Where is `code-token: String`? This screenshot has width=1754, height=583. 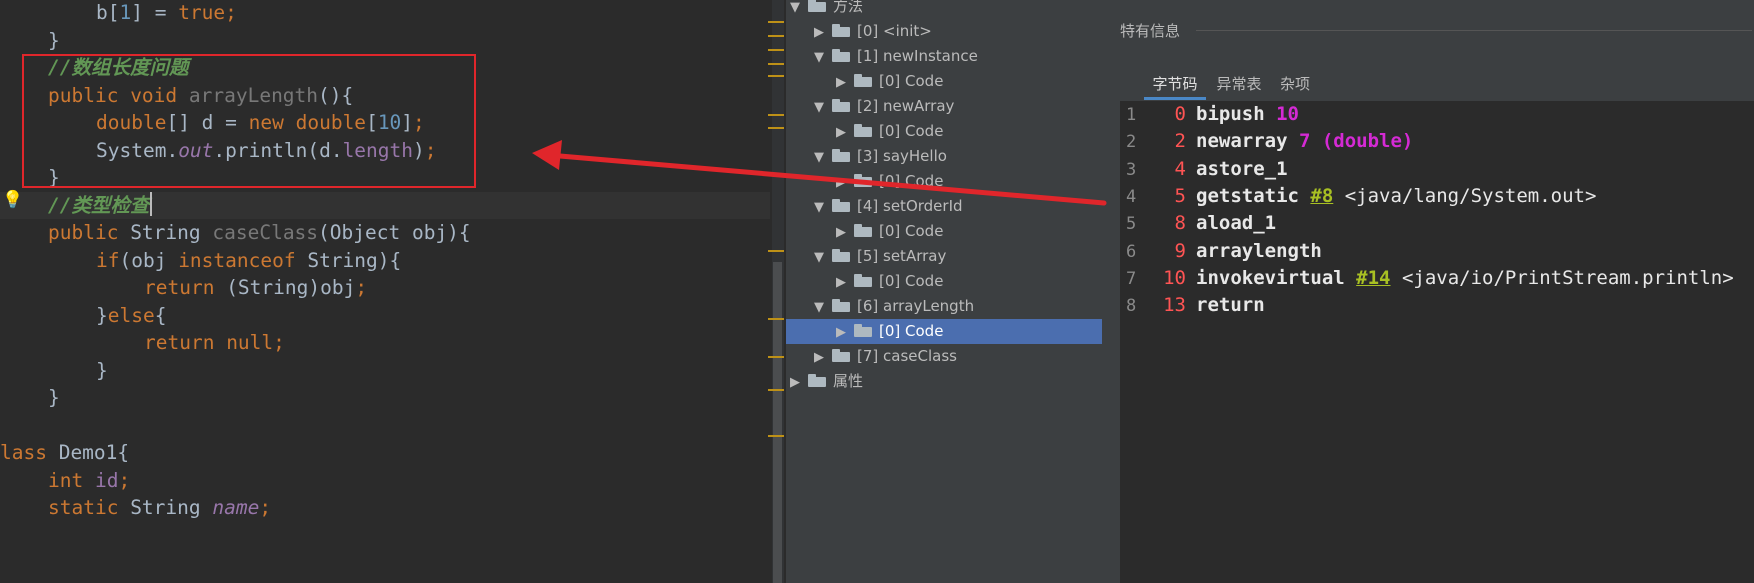
code-token: String is located at coordinates (171, 507).